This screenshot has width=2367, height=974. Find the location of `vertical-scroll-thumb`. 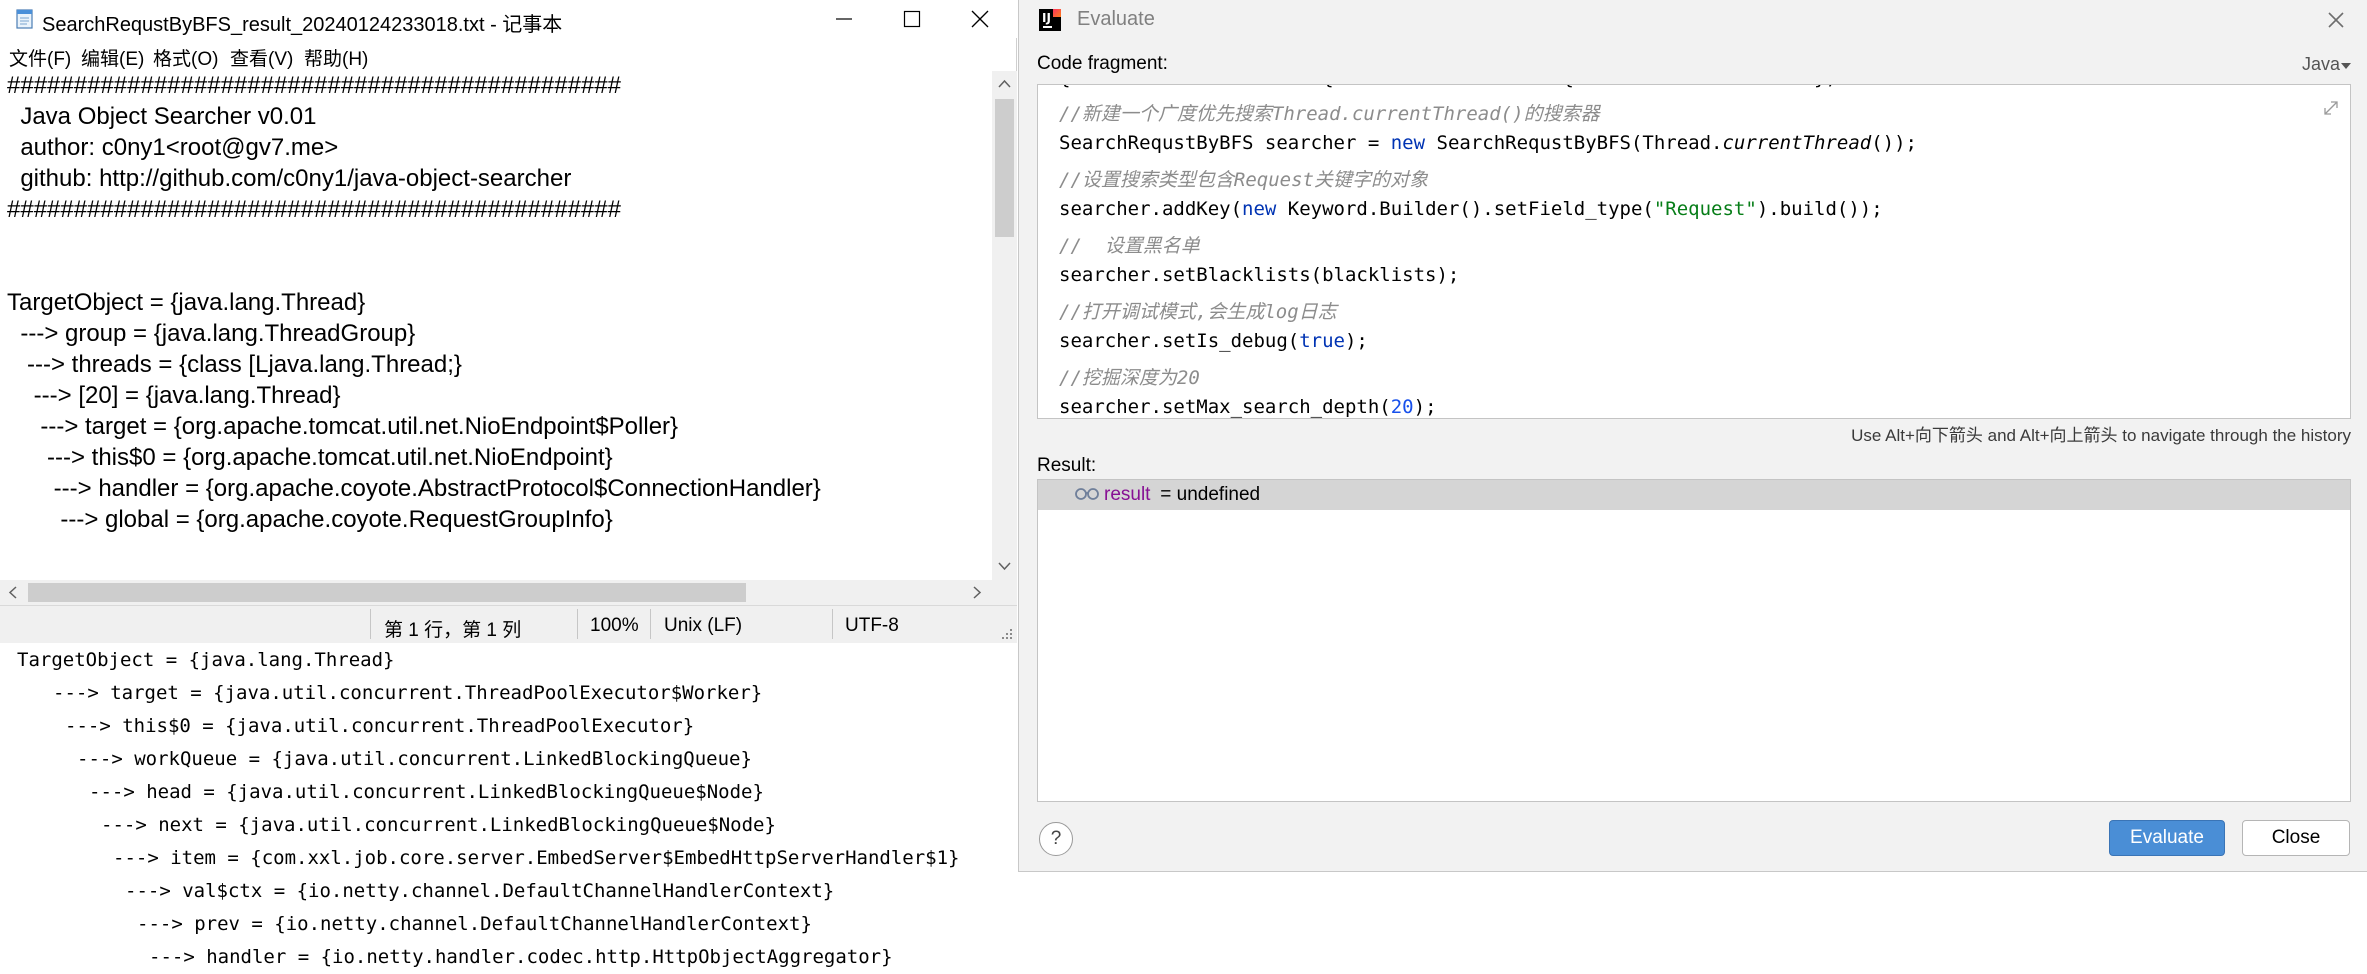

vertical-scroll-thumb is located at coordinates (1004, 168).